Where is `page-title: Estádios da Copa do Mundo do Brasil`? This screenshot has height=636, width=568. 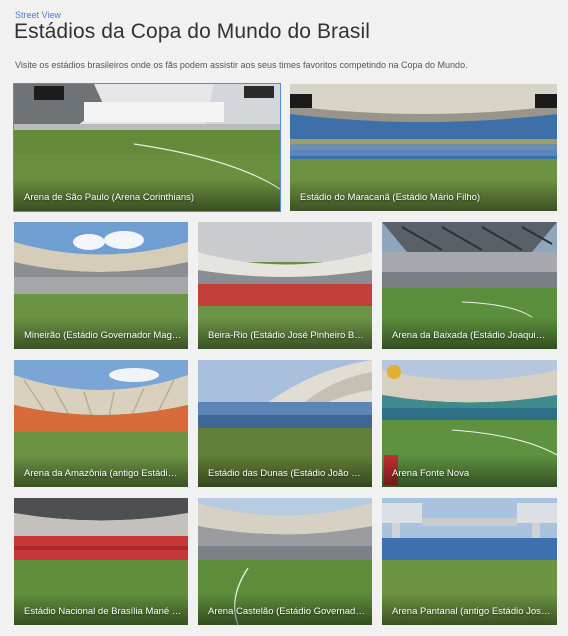 page-title: Estádios da Copa do Mundo do Brasil is located at coordinates (192, 31).